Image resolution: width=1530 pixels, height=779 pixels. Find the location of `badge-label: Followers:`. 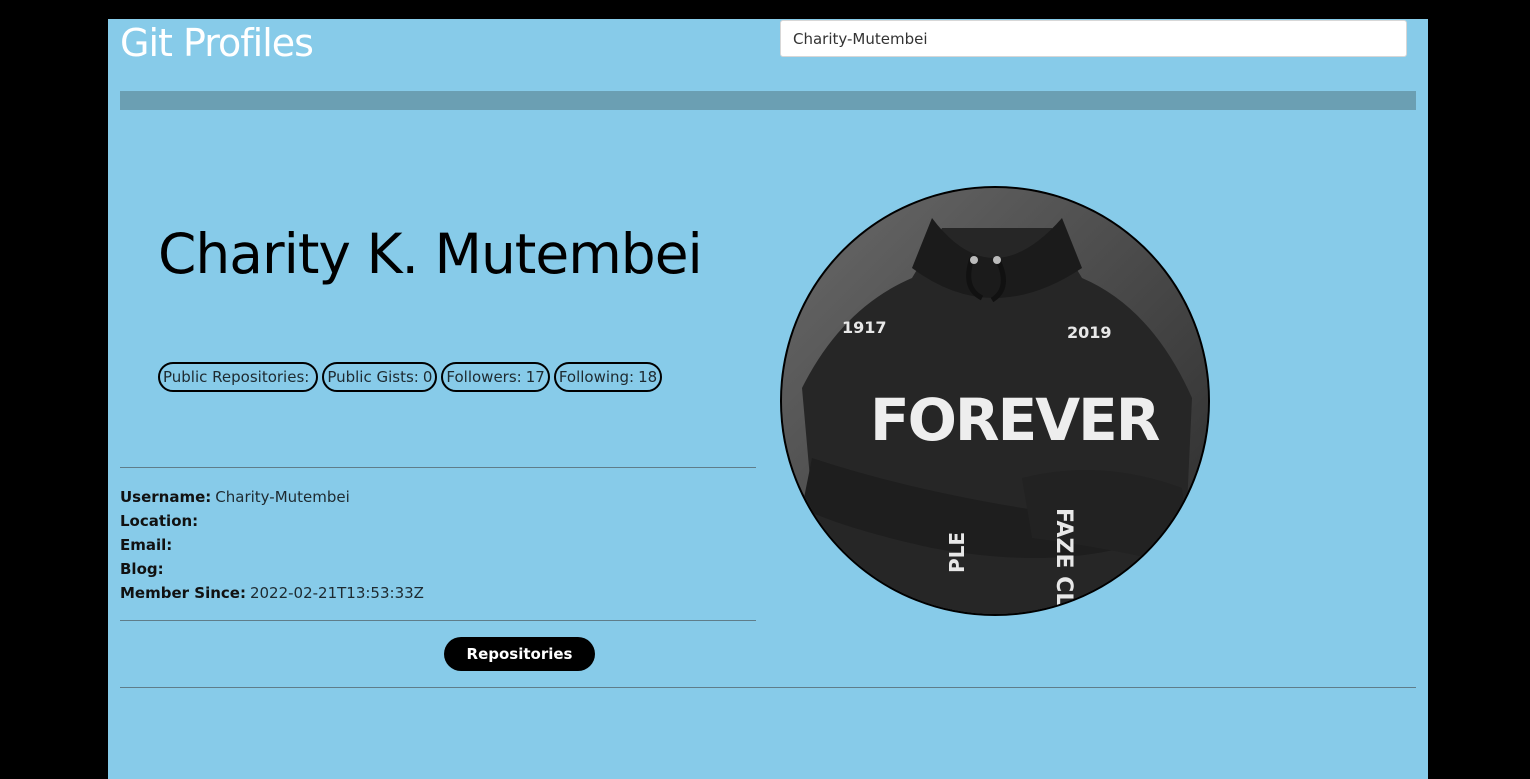

badge-label: Followers: is located at coordinates (484, 377).